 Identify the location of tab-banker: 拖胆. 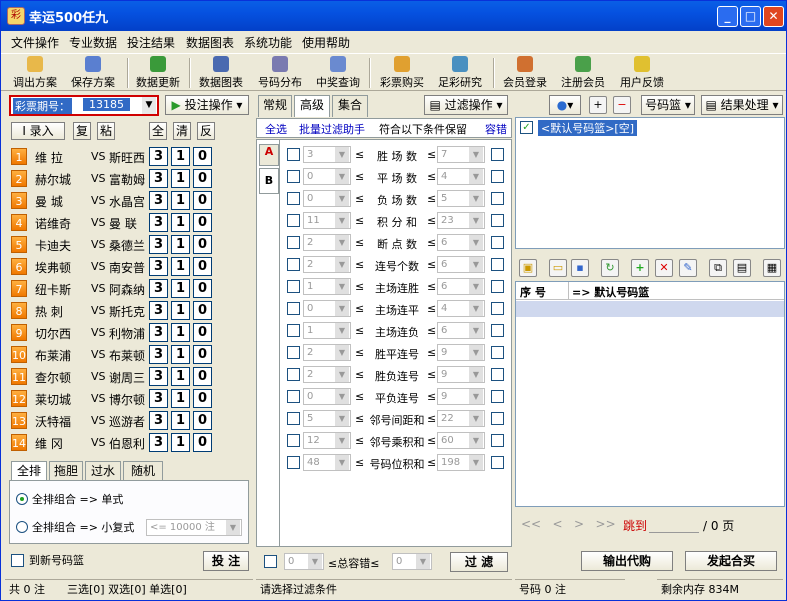
(66, 471).